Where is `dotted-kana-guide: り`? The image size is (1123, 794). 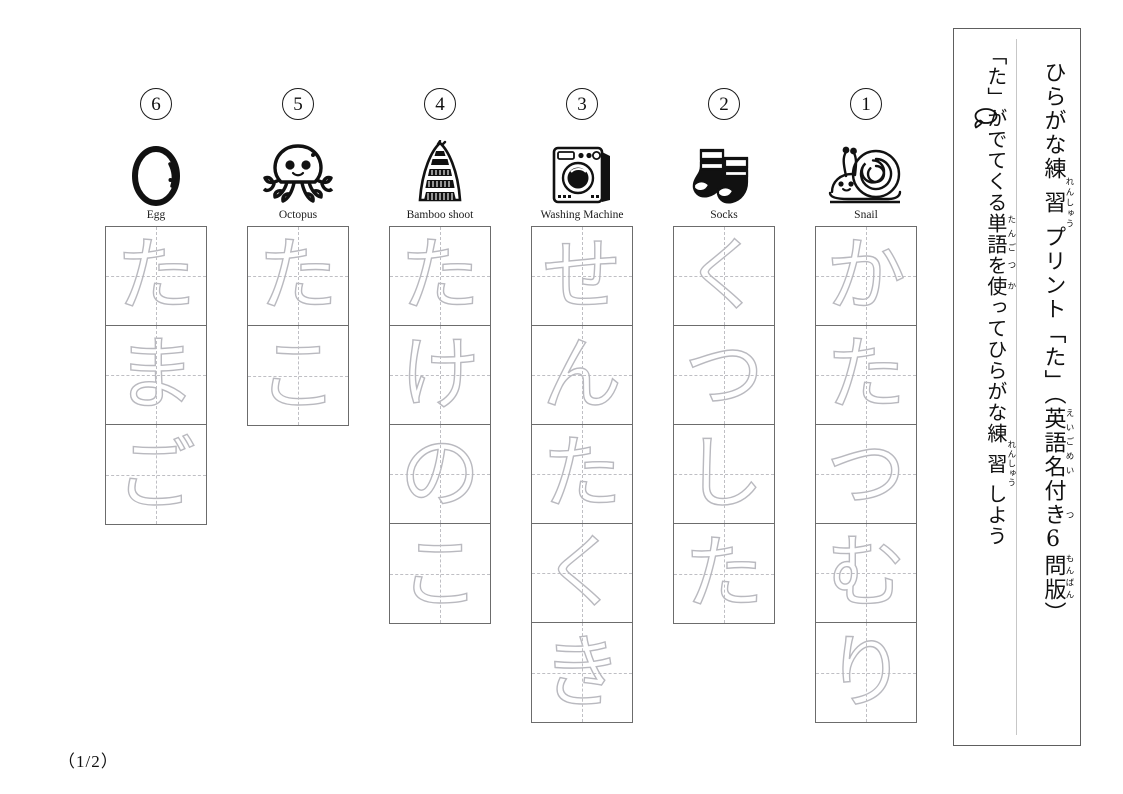
dotted-kana-guide: り is located at coordinates (865, 672).